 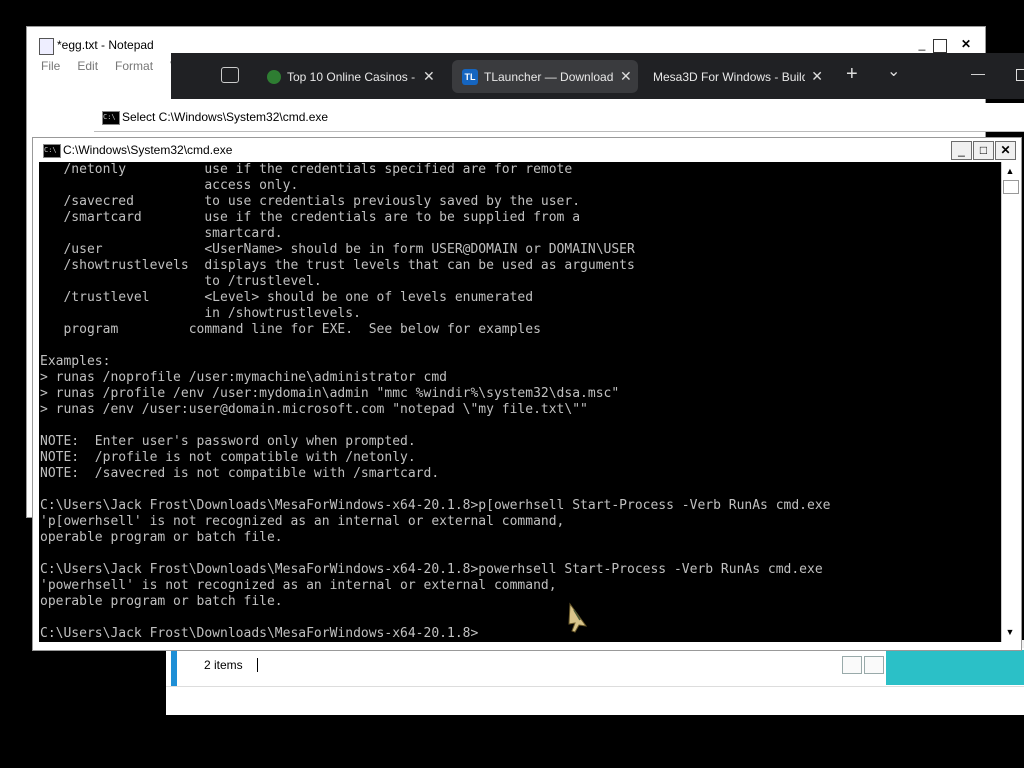 What do you see at coordinates (852, 74) in the screenshot?
I see `new-tab-button: +` at bounding box center [852, 74].